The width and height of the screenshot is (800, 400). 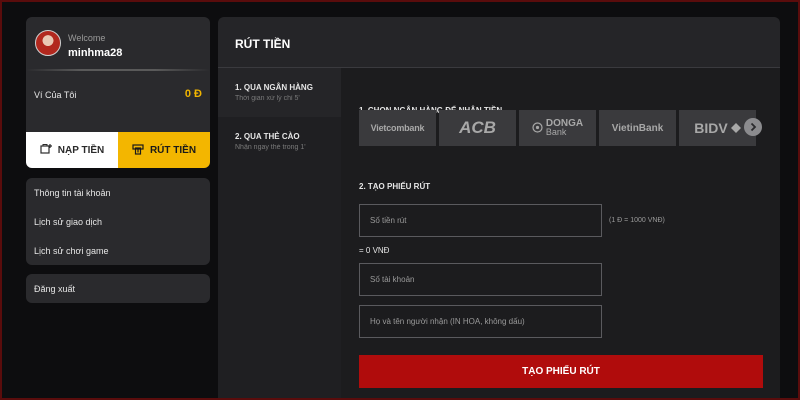 I want to click on deposit-button: NẠP TIỀN, so click(x=72, y=150).